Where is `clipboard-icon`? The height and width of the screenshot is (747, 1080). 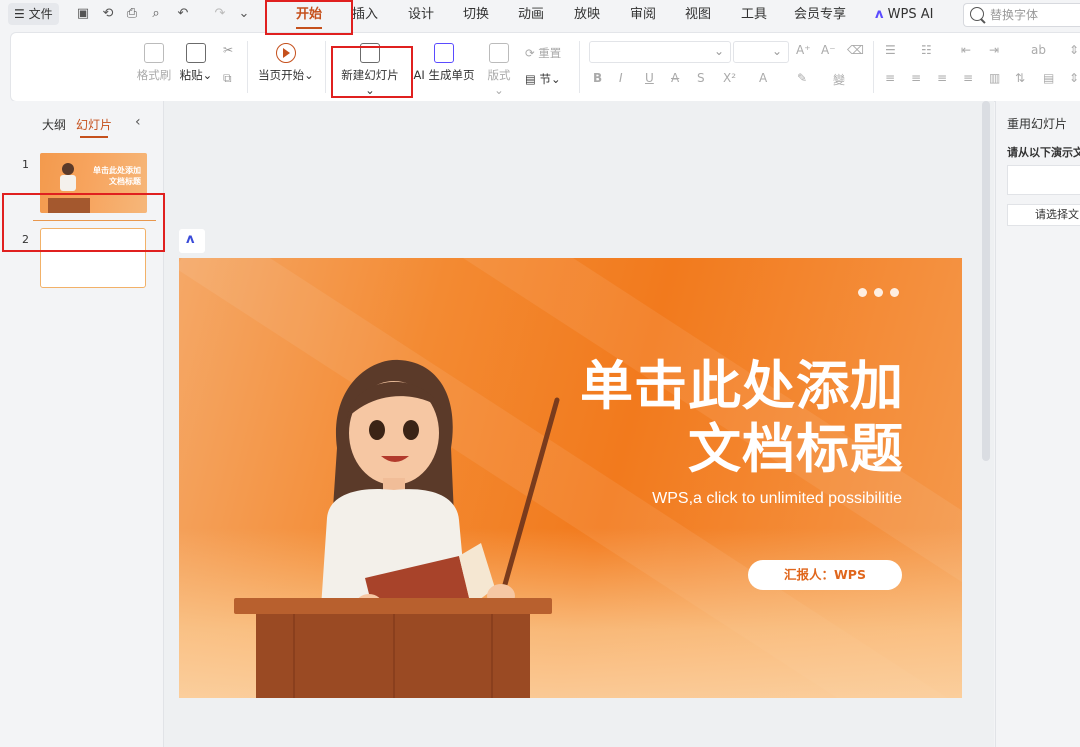
clipboard-icon is located at coordinates (196, 53).